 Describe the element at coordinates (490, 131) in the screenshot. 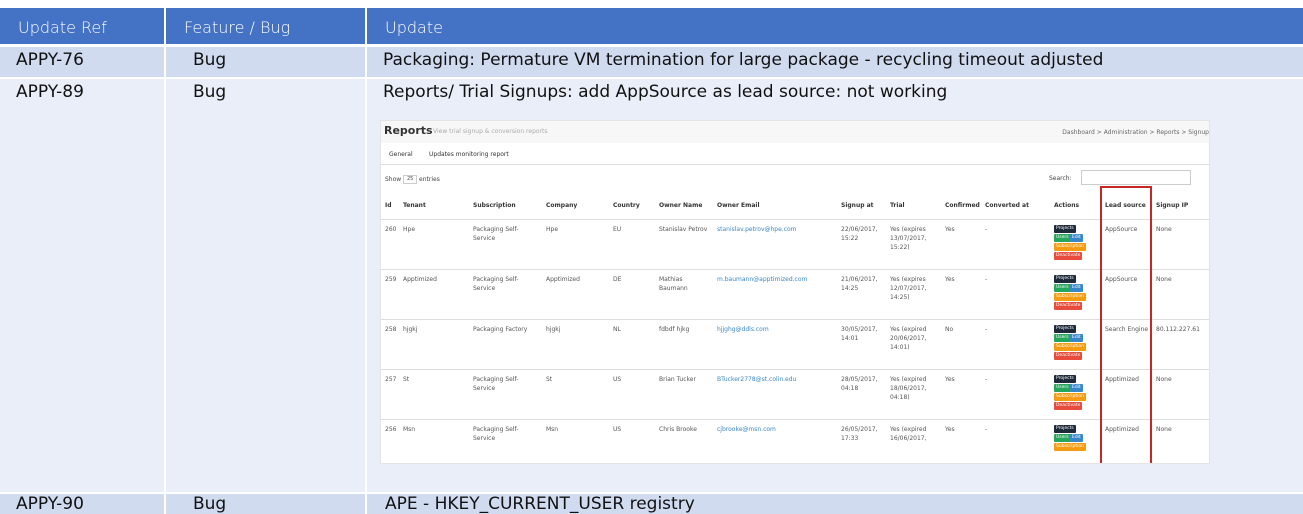

I see `reports-subtitle: View trial signup & conversion reports` at that location.